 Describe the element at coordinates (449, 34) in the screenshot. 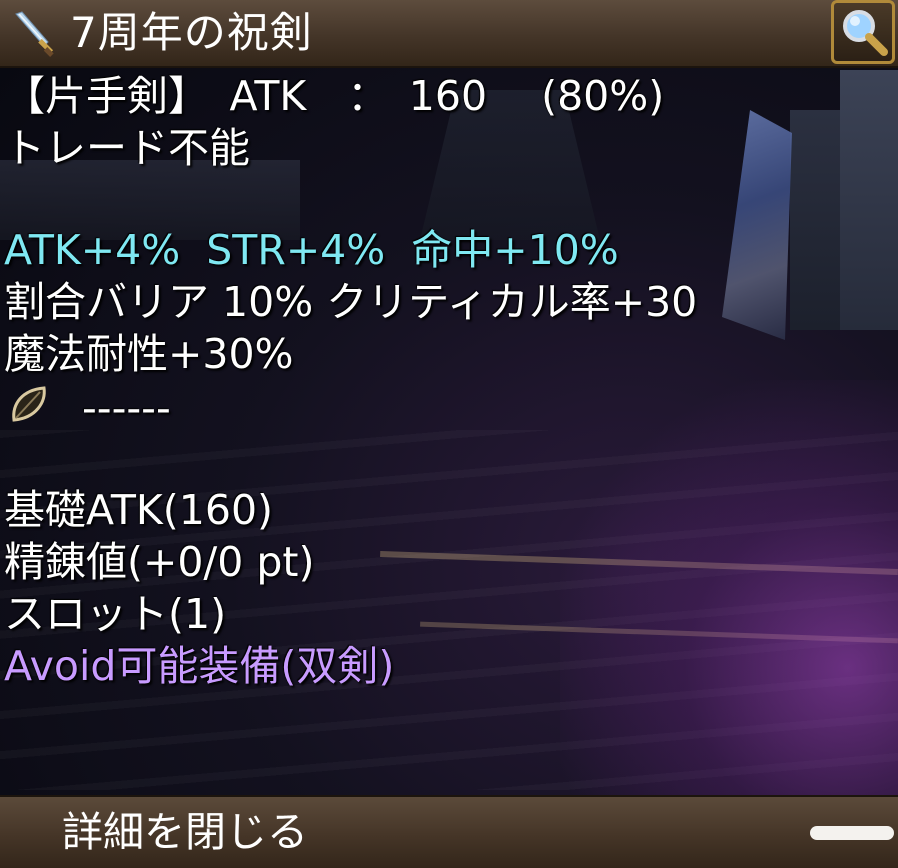

I see `item-title-bar: 7周年の祝剣` at that location.